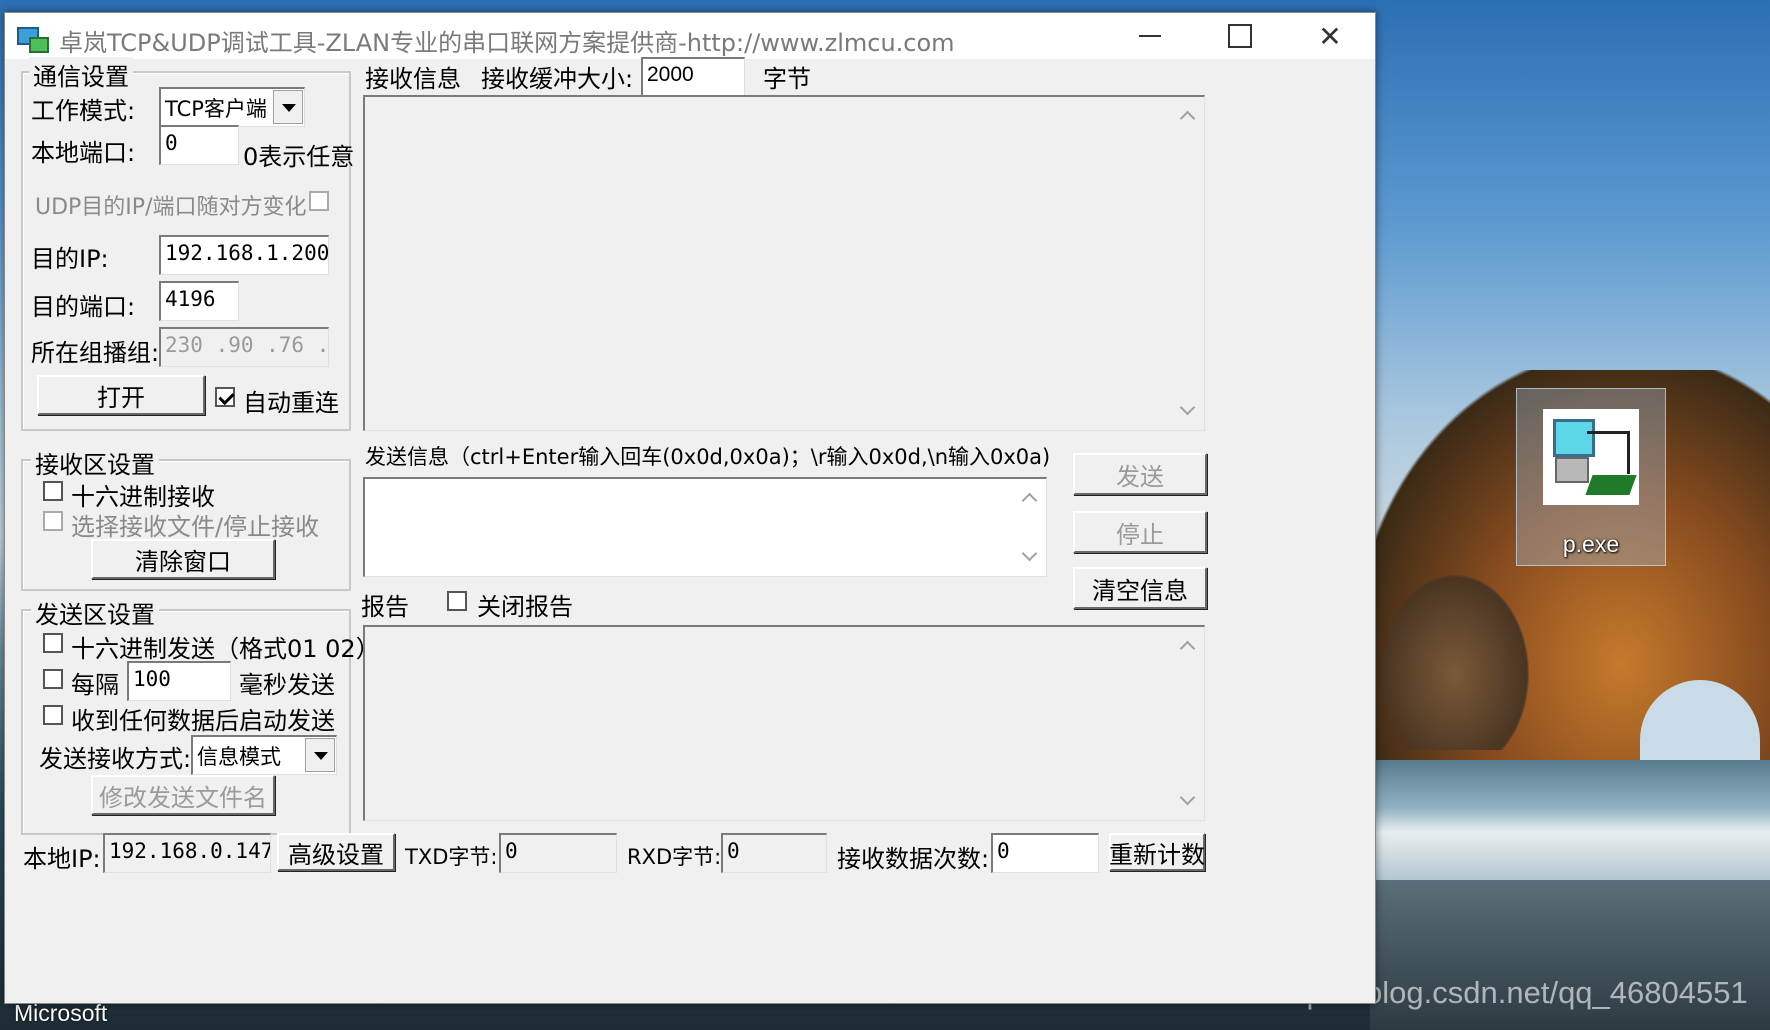 This screenshot has width=1770, height=1030. Describe the element at coordinates (187, 853) in the screenshot. I see `local-ip-value: 192.168.0.147` at that location.